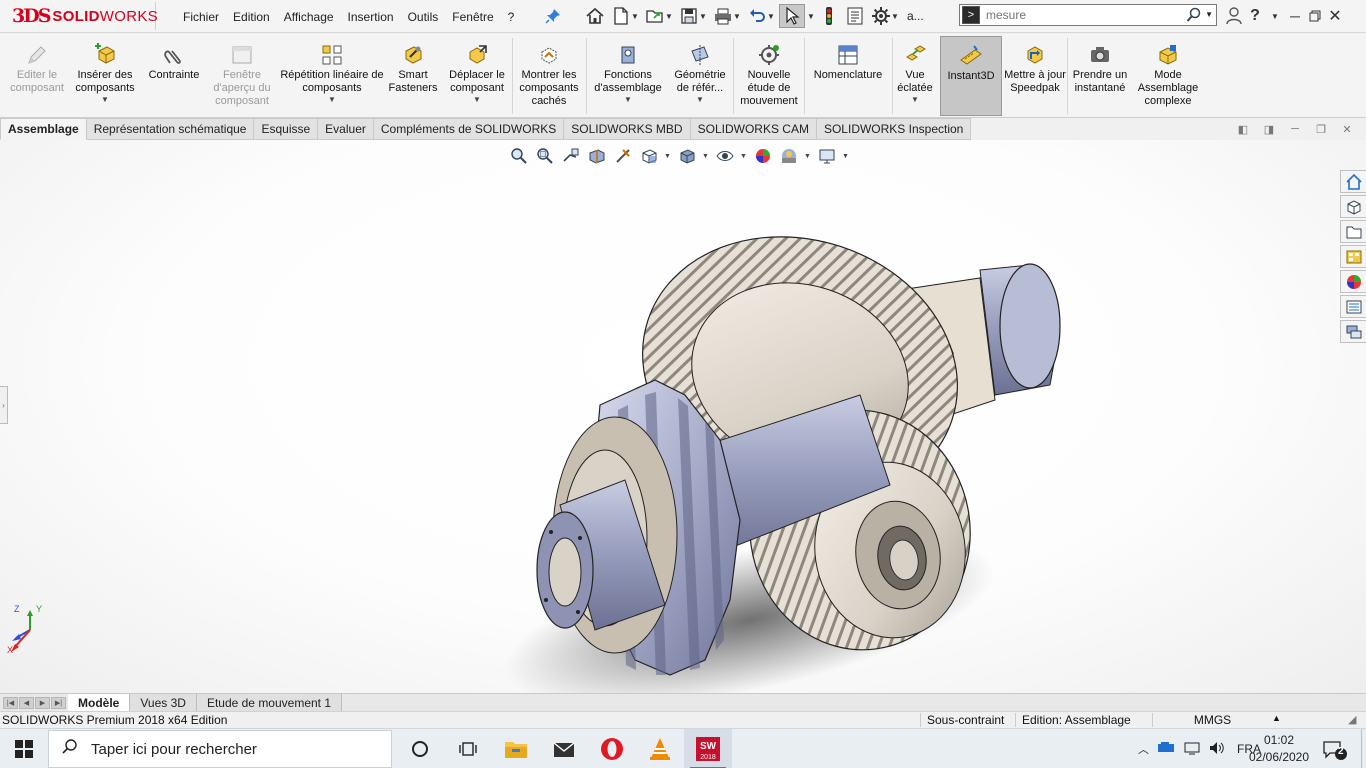 The height and width of the screenshot is (768, 1366). I want to click on collapse-left-icon: ◧, so click(1243, 129).